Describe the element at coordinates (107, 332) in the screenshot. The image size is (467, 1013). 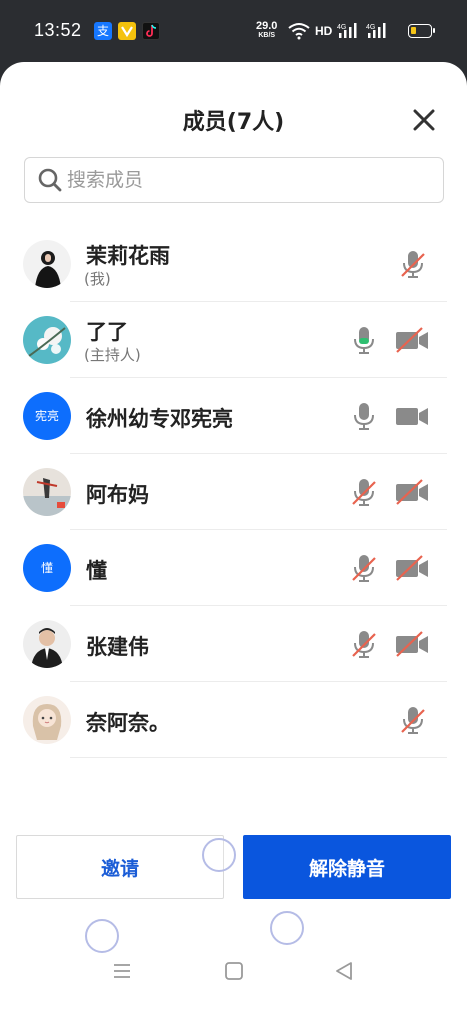
I see `member-name: 了了` at that location.